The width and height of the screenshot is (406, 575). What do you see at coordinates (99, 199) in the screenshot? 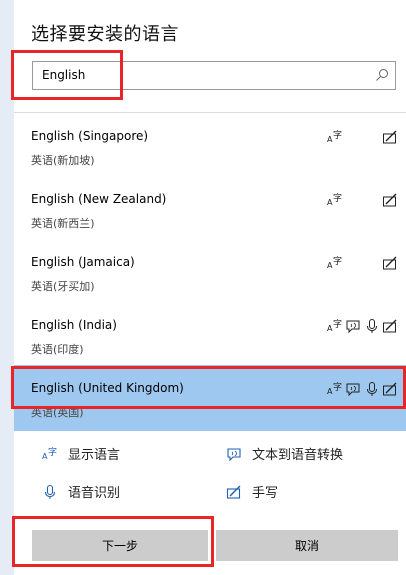
I see `language-name: English (New Zealand)` at bounding box center [99, 199].